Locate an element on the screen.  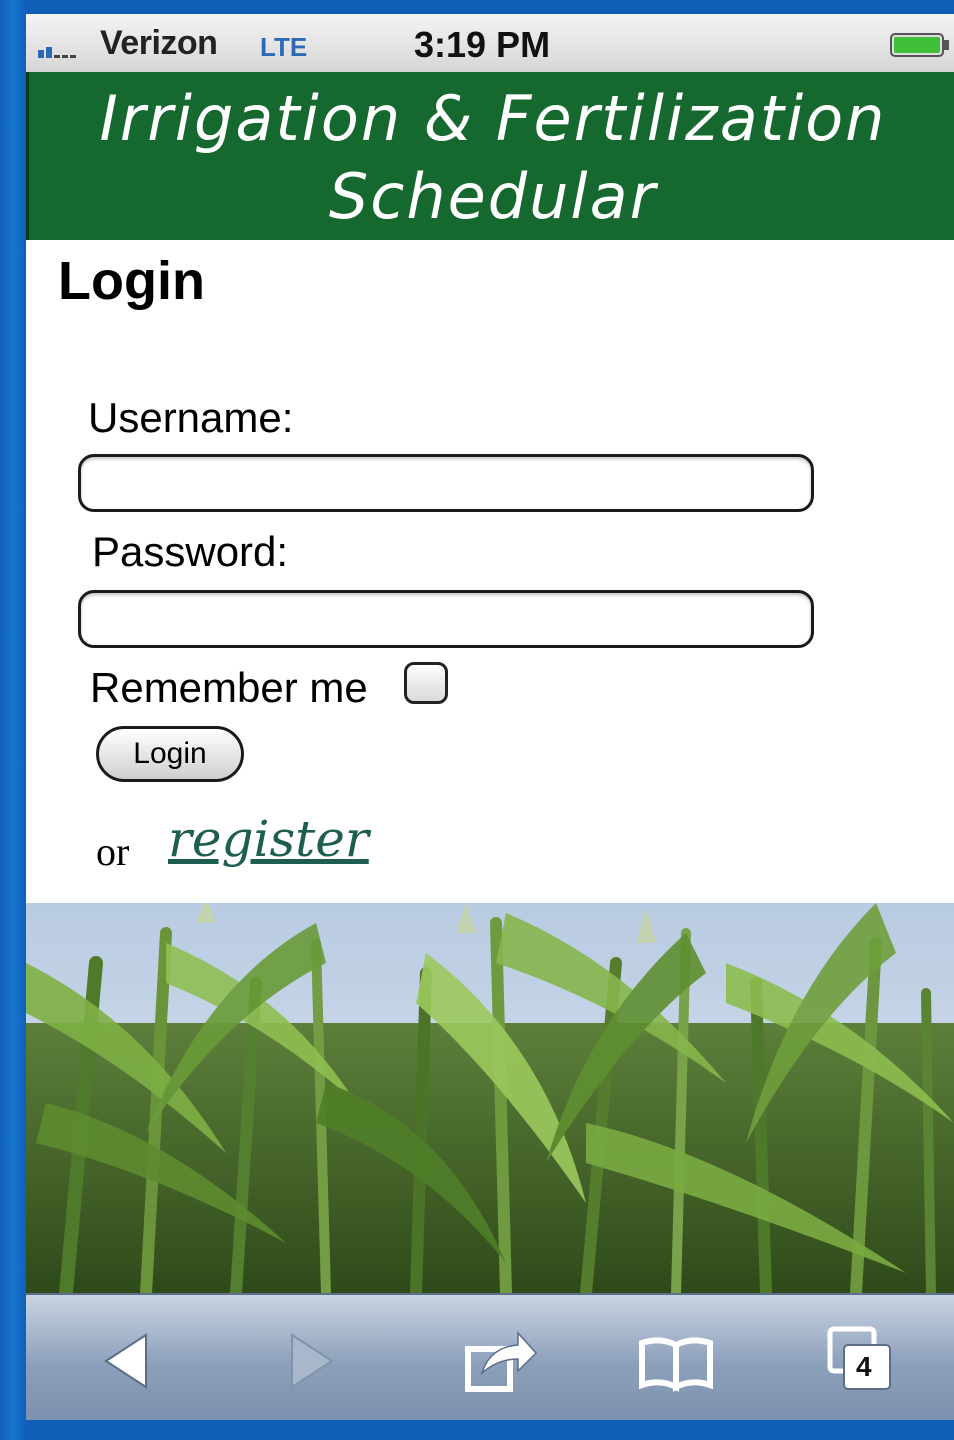
share-icon is located at coordinates (501, 1361).